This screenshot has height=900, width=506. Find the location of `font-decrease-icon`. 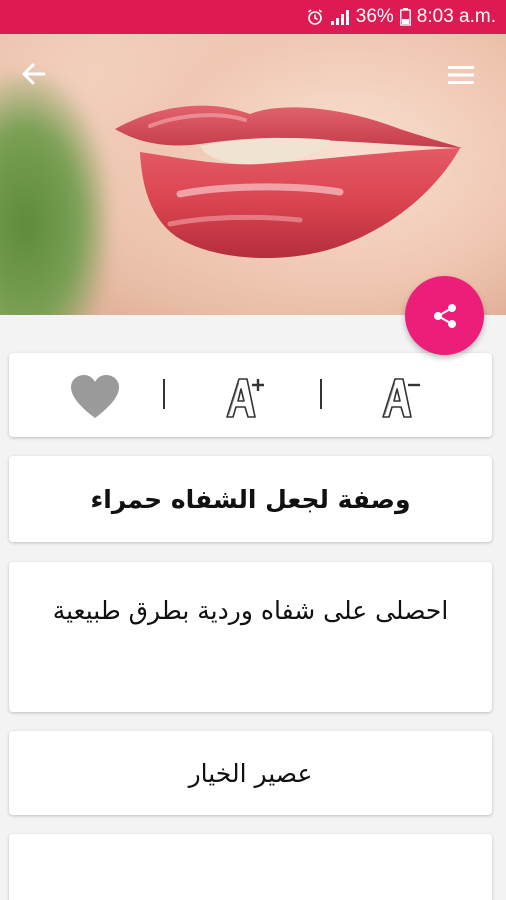

font-decrease-icon is located at coordinates (401, 398).